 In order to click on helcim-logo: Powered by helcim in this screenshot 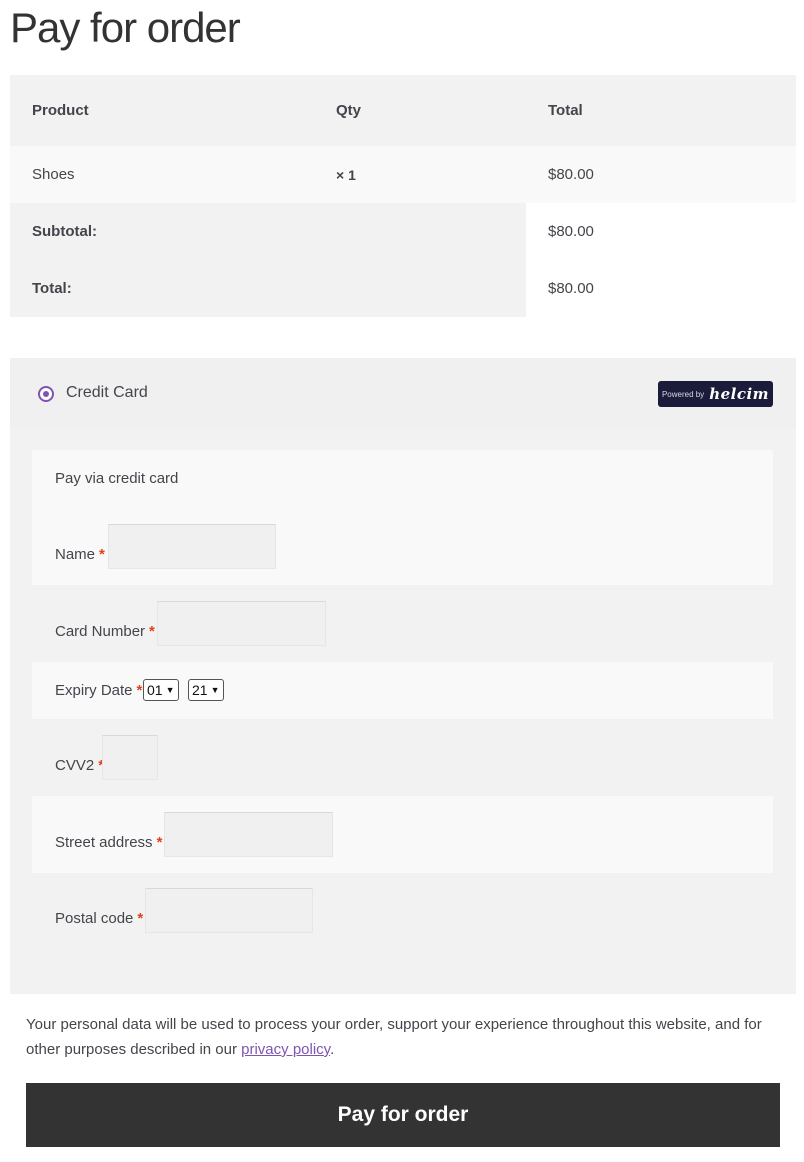, I will do `click(715, 394)`.